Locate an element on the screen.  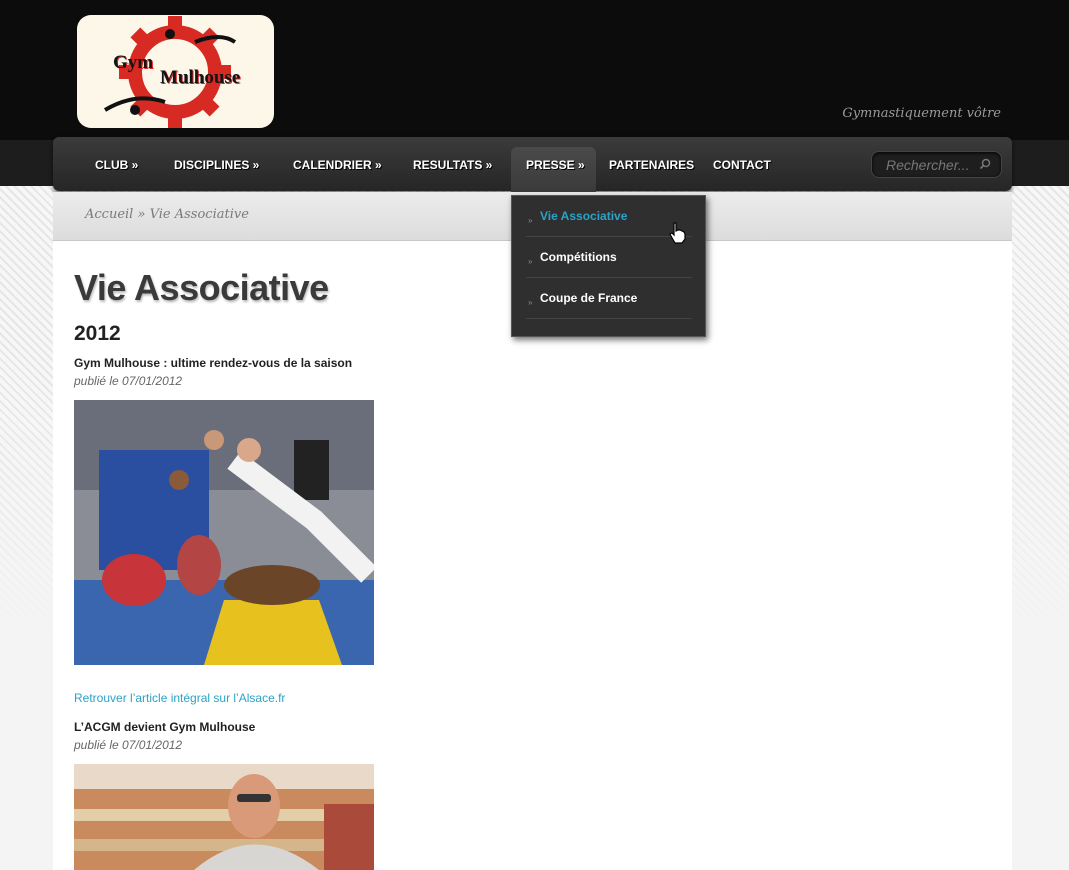
dropdown-item-label: Vie Associative is located at coordinates (584, 216).